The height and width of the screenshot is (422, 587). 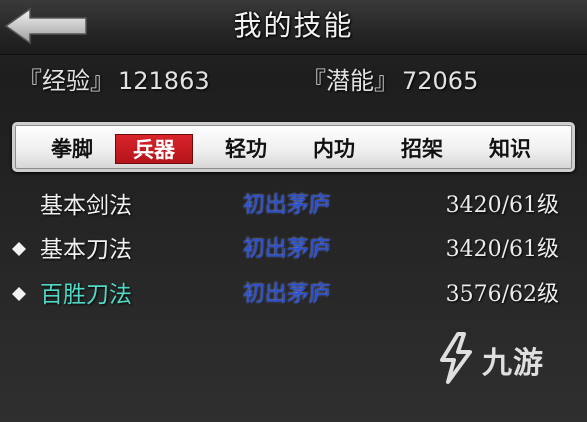 What do you see at coordinates (513, 363) in the screenshot?
I see `watermark-text: 九游` at bounding box center [513, 363].